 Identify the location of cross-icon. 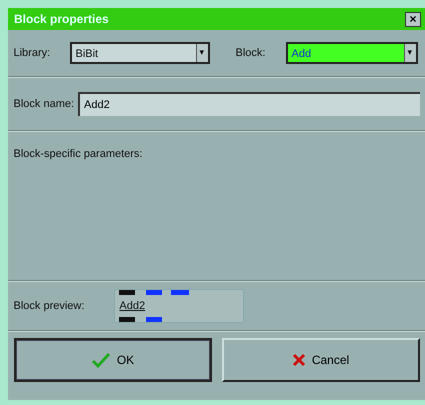
(299, 360).